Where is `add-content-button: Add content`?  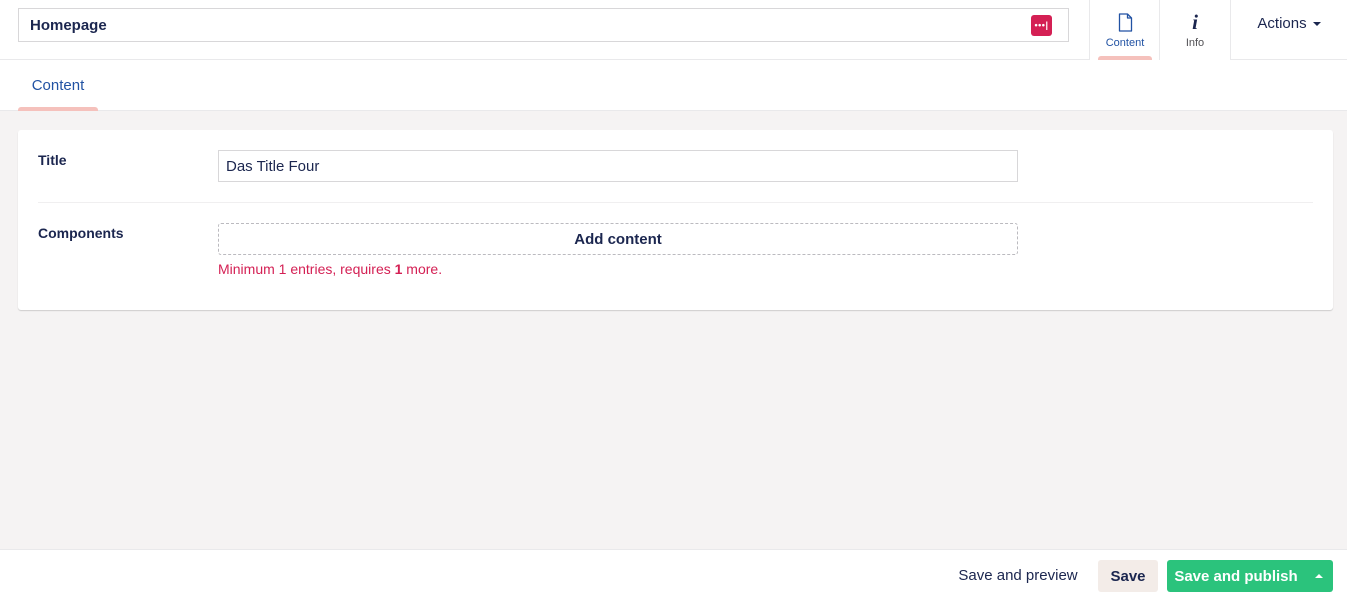
add-content-button: Add content is located at coordinates (618, 239).